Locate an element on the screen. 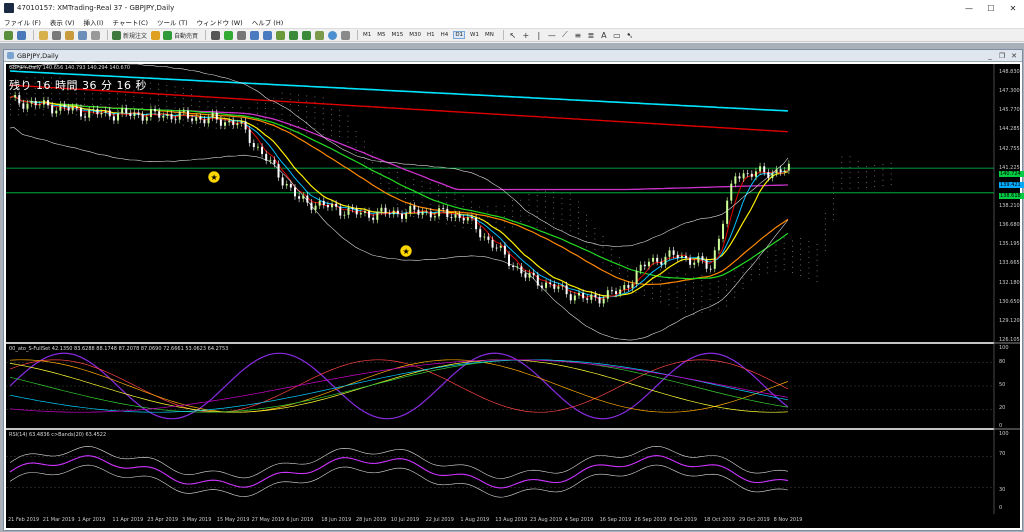  date-tick-label: 8 Oct 2019 is located at coordinates (683, 520).